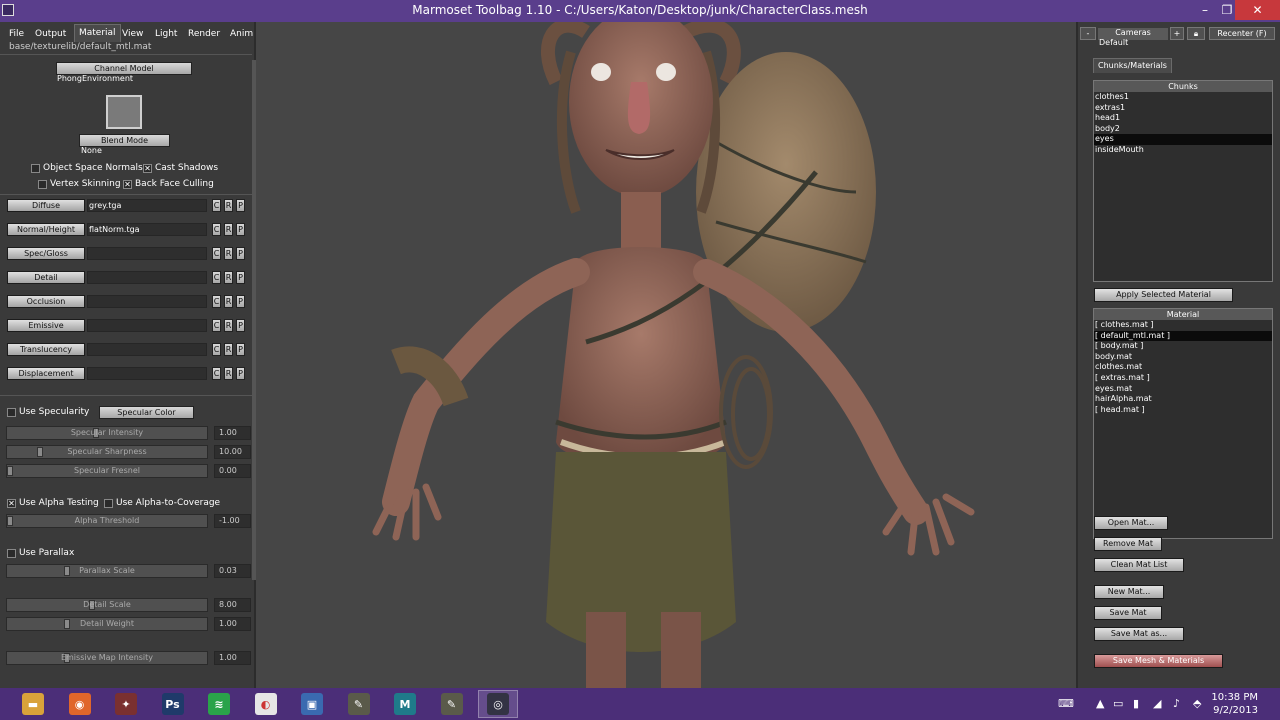  What do you see at coordinates (312, 704) in the screenshot?
I see `taskbar-remote-desktop: ▣` at bounding box center [312, 704].